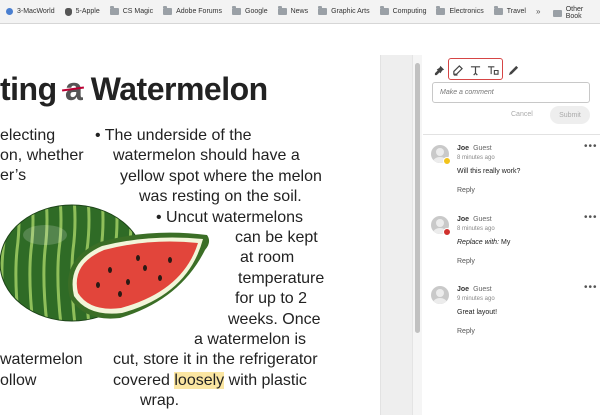 The image size is (600, 415). I want to click on bookmark-adobe-forums: Adobe Forums, so click(193, 10).